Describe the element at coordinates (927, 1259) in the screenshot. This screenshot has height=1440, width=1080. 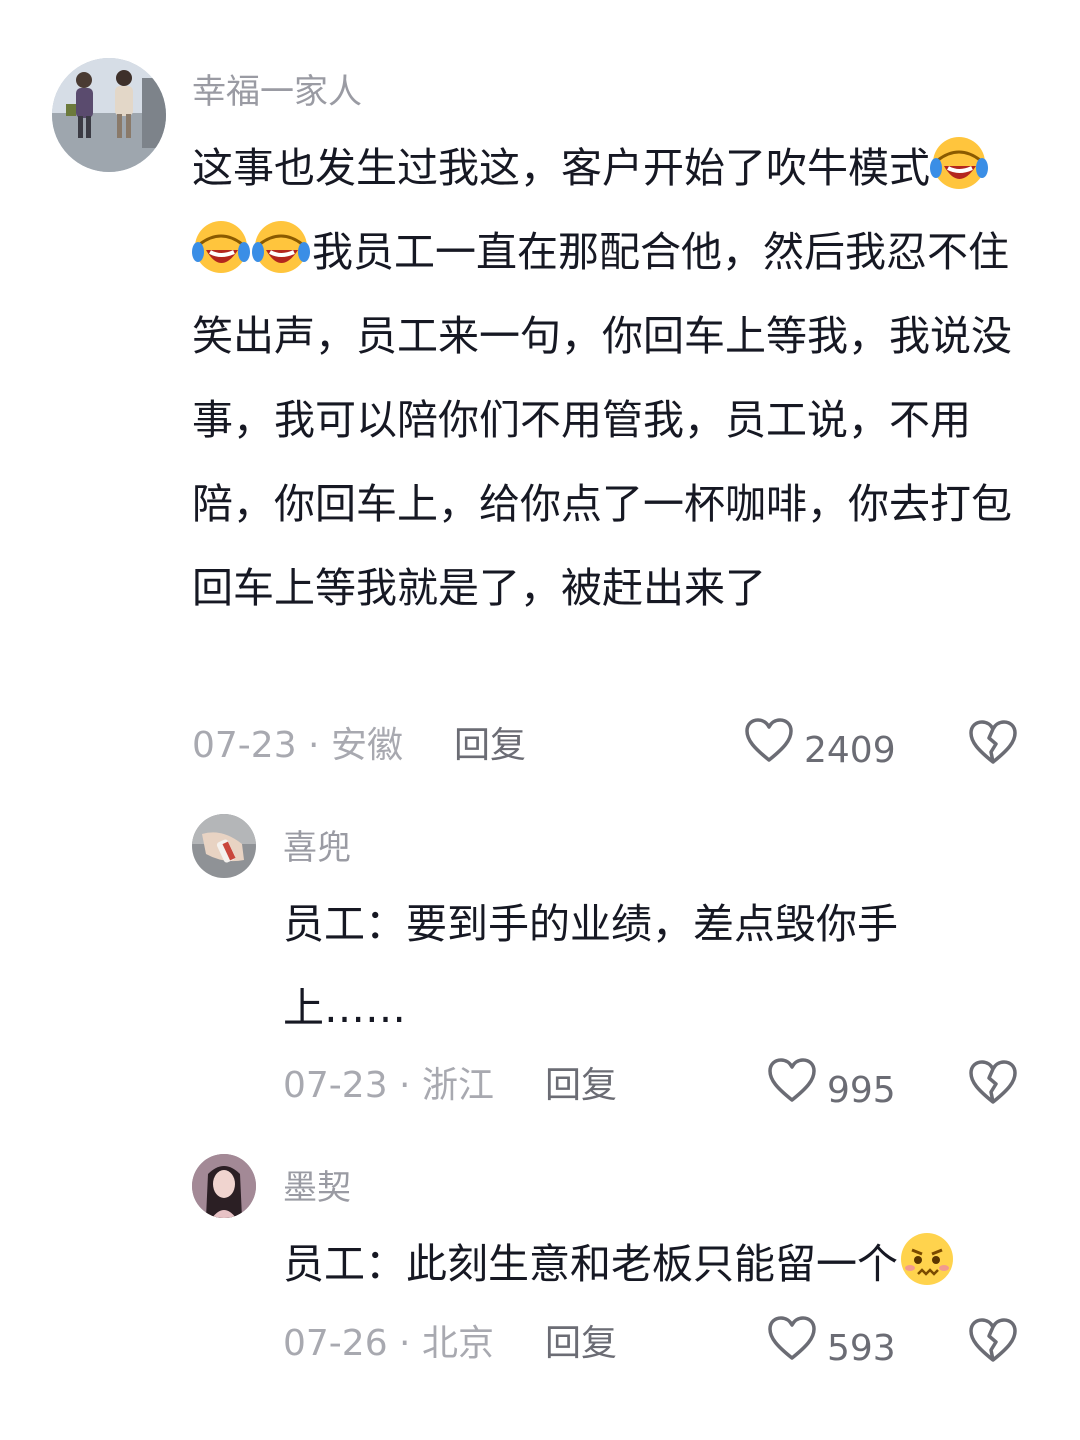
I see `nervous-emoji-icon` at that location.